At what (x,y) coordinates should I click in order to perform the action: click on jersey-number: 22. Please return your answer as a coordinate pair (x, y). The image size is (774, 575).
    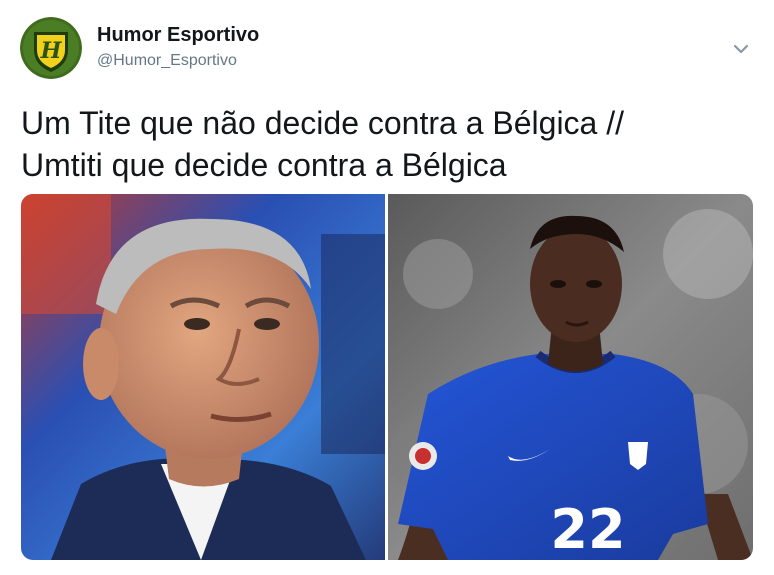
    Looking at the image, I should click on (587, 529).